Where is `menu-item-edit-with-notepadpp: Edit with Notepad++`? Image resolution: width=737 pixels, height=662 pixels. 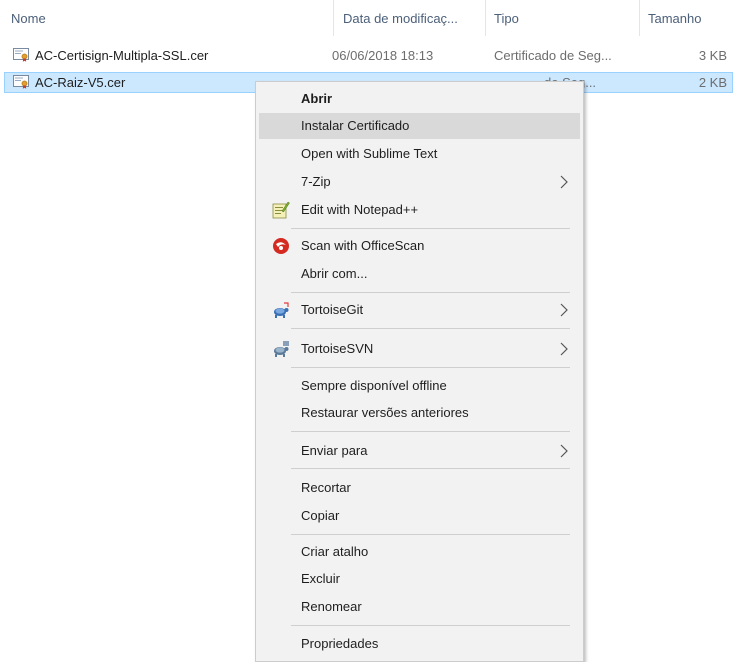 menu-item-edit-with-notepadpp: Edit with Notepad++ is located at coordinates (419, 210).